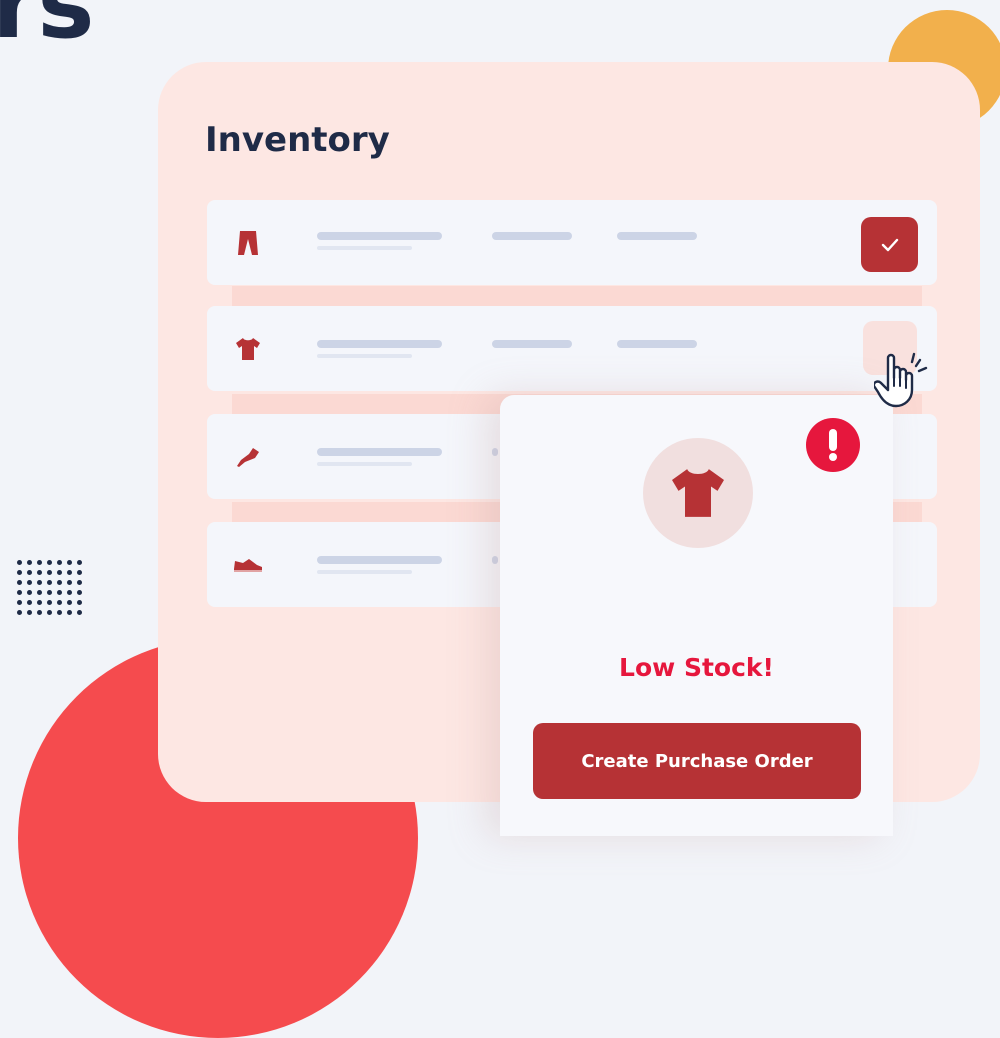 The width and height of the screenshot is (1000, 1038). I want to click on decorative-dot-grid, so click(50, 588).